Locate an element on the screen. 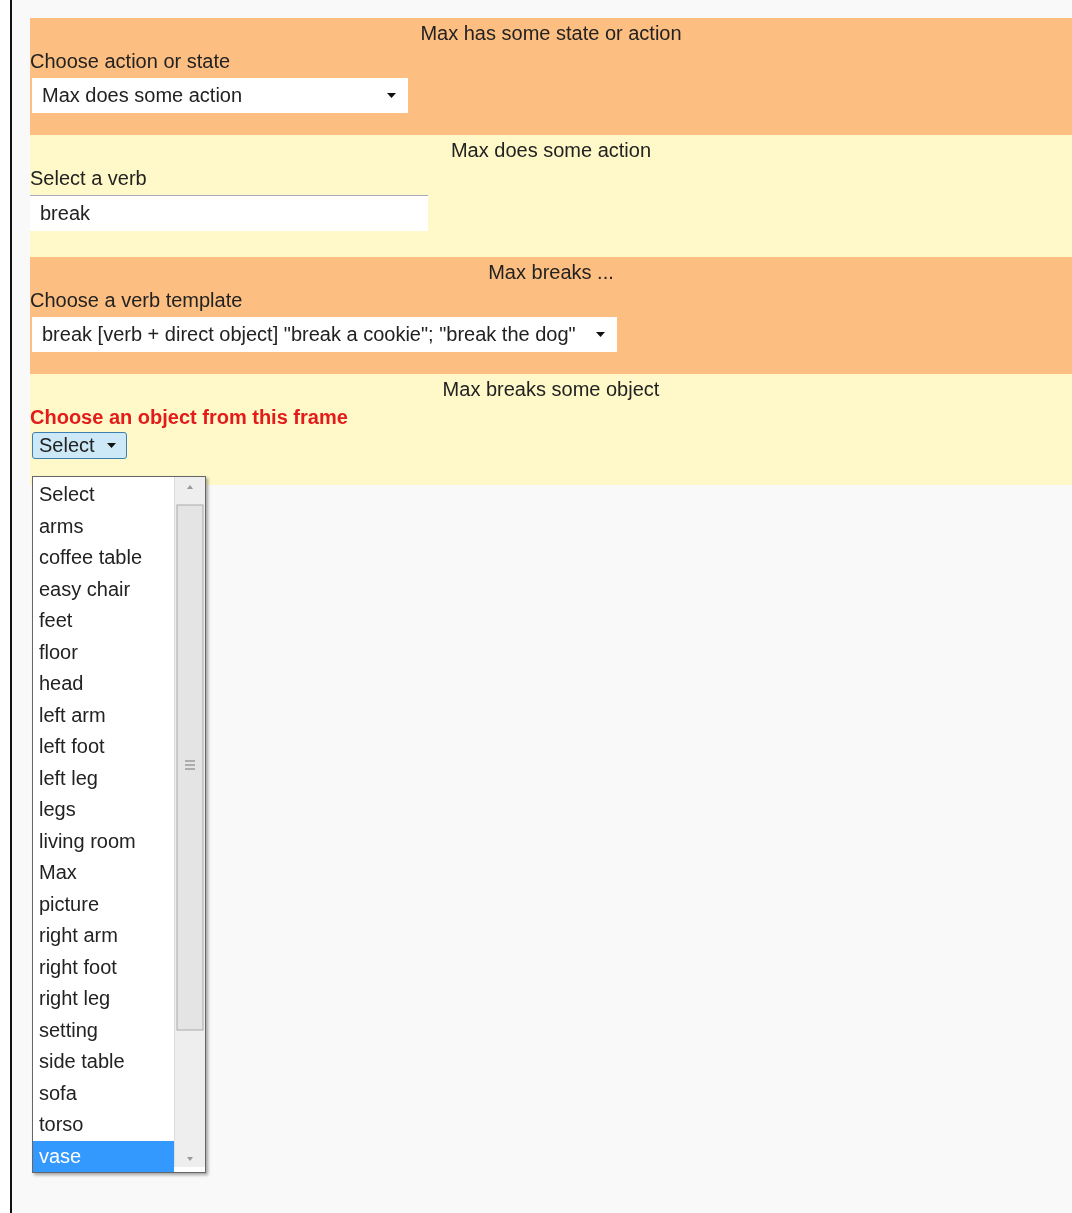 Image resolution: width=1072 pixels, height=1213 pixels. dropdown: Max does some action is located at coordinates (220, 95).